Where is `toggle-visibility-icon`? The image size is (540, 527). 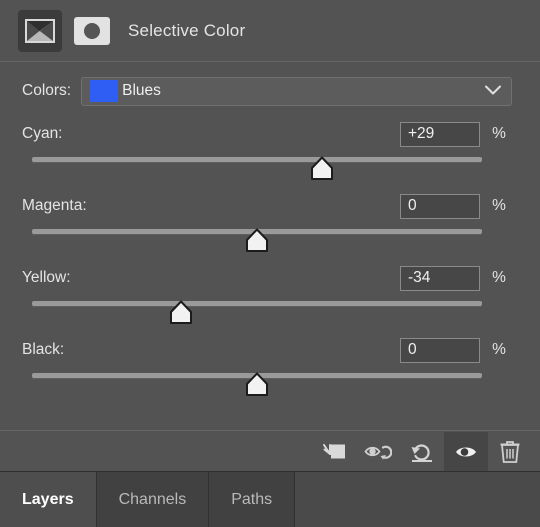 toggle-visibility-icon is located at coordinates (466, 451).